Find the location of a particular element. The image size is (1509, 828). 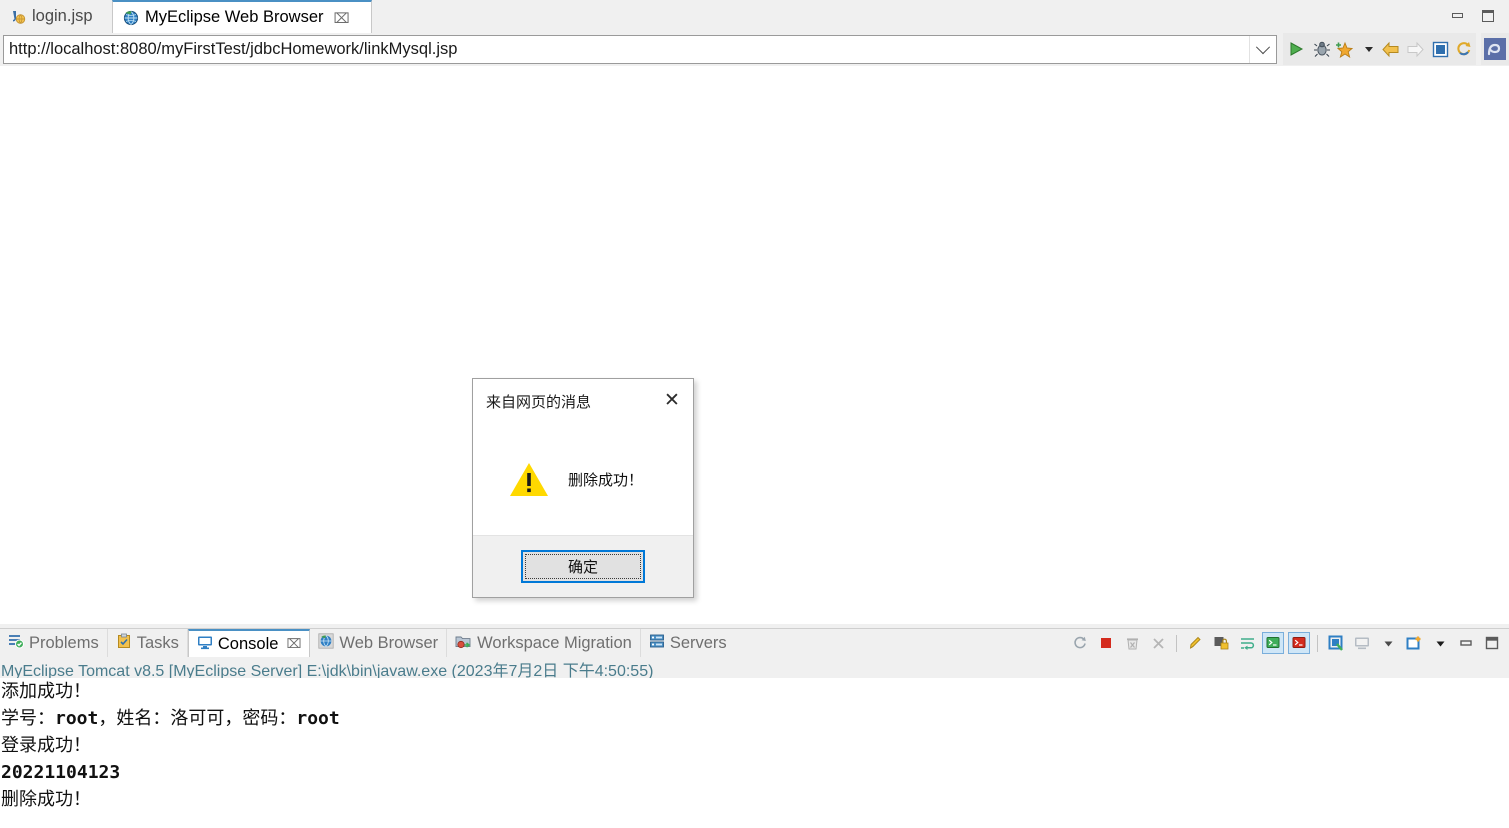

console-output-line: 20221104123 is located at coordinates (61, 772).